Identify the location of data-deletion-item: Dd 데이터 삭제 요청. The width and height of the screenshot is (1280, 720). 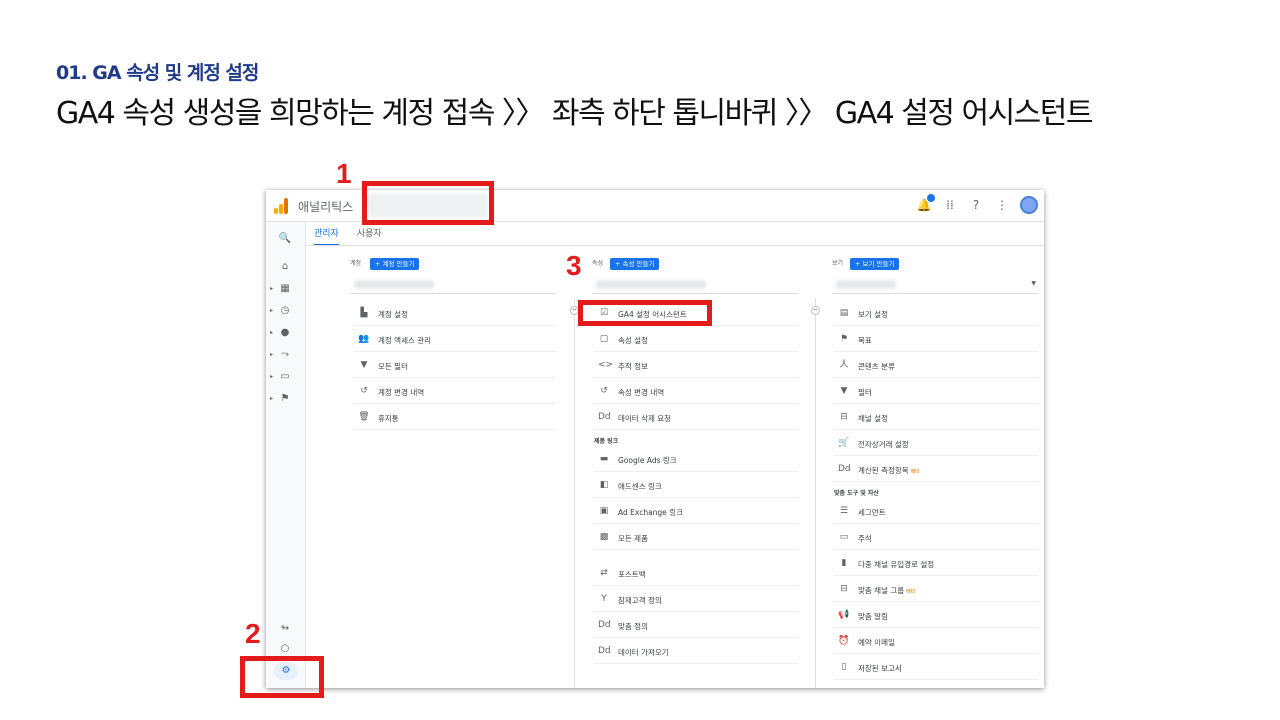
(696, 417).